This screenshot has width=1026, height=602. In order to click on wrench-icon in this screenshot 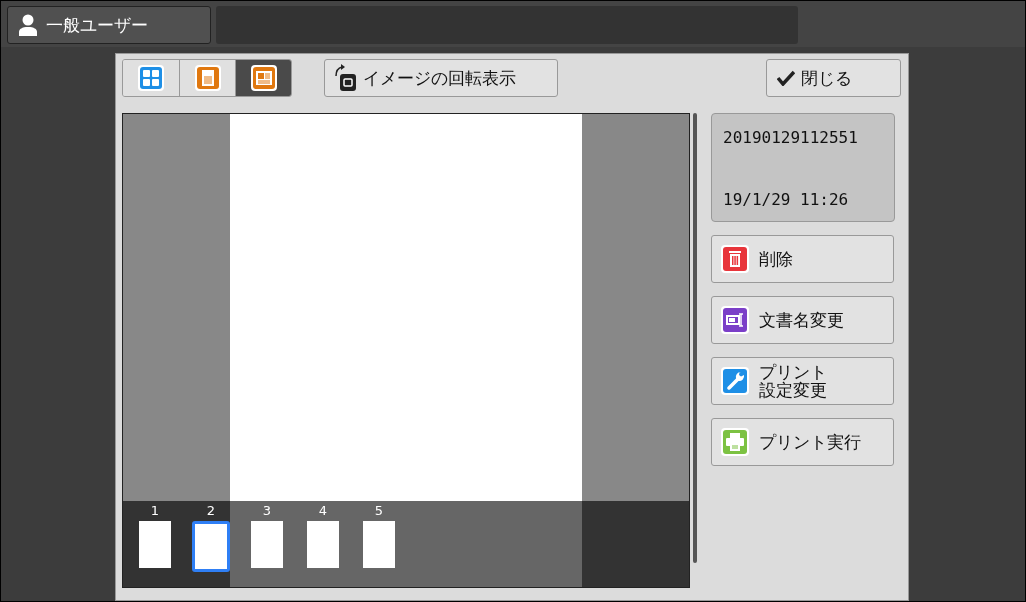, I will do `click(735, 381)`.